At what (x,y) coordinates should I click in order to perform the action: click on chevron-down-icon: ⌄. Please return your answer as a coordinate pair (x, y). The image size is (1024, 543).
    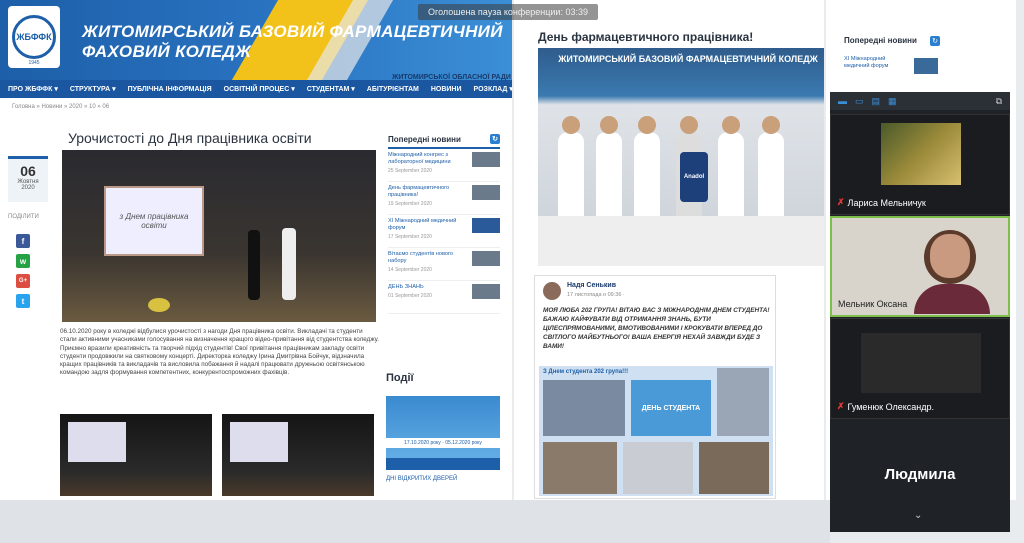
    Looking at the image, I should click on (918, 515).